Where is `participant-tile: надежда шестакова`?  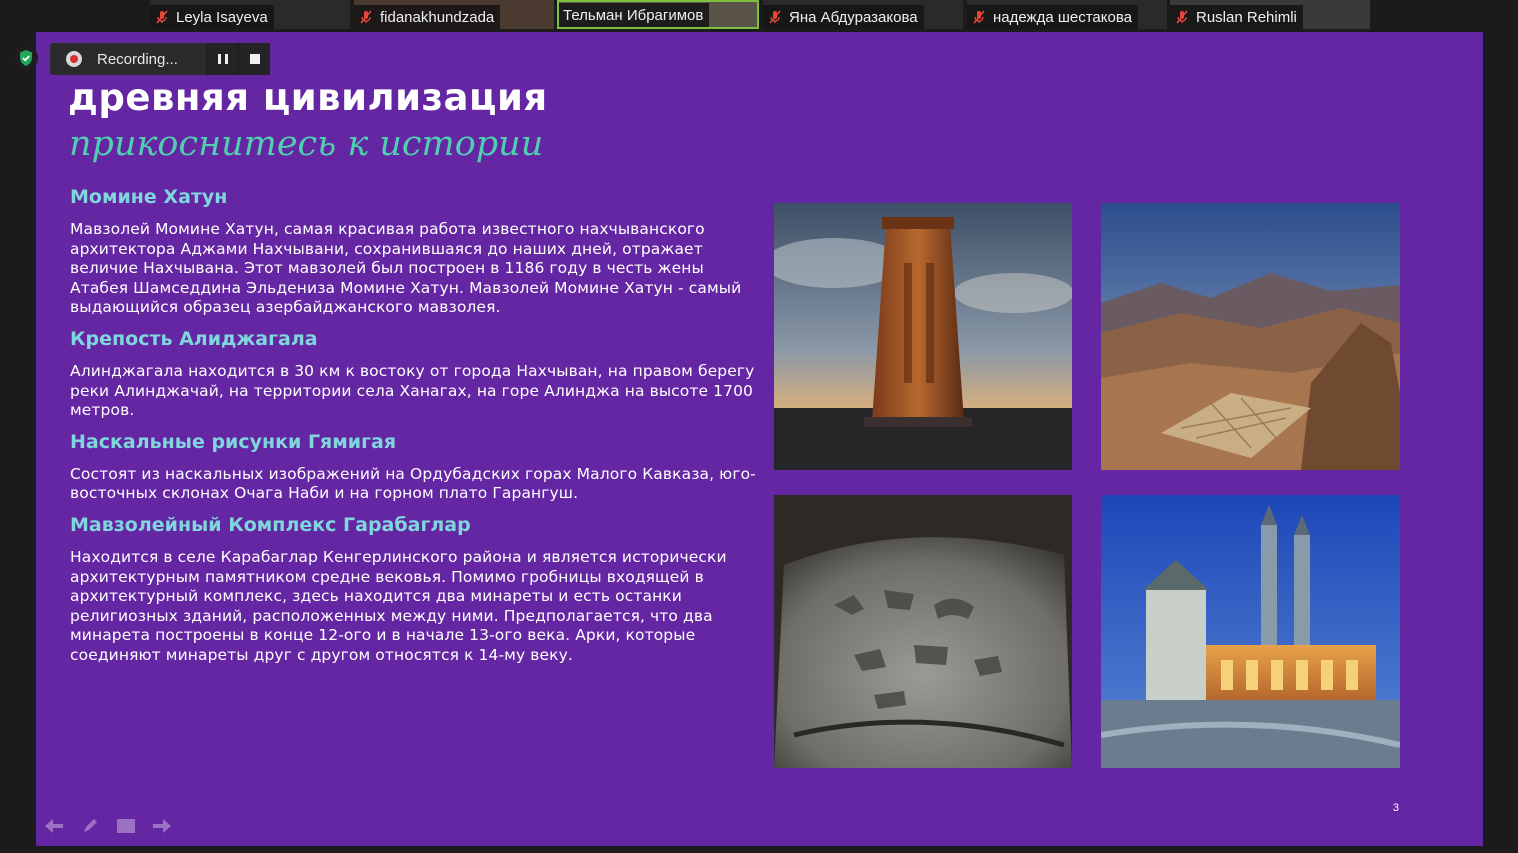
participant-tile: надежда шестакова is located at coordinates (1067, 14).